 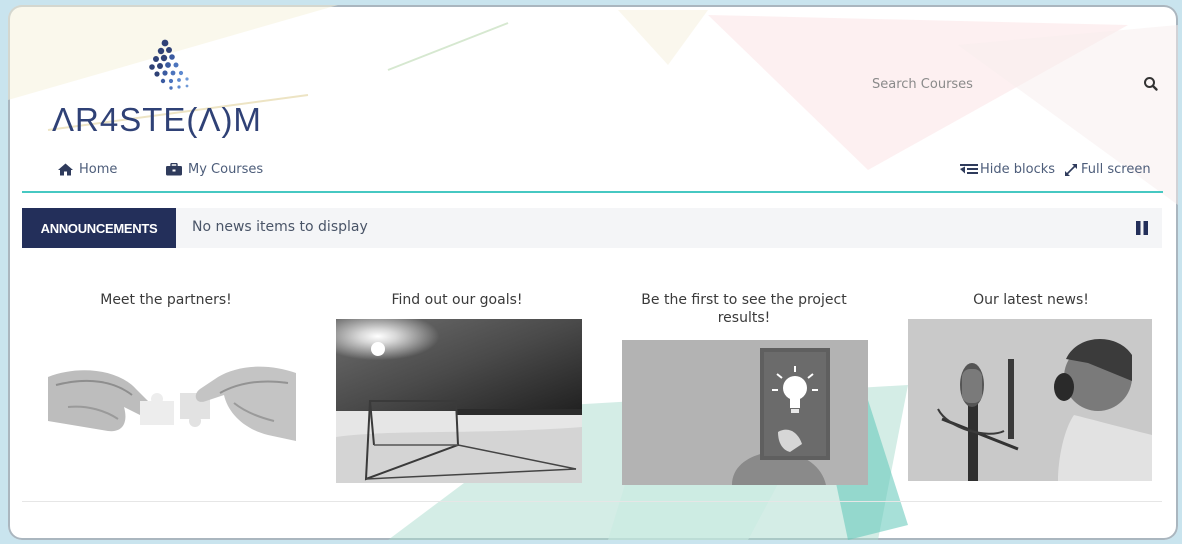 I want to click on boy-shouting-photo, so click(x=1030, y=400).